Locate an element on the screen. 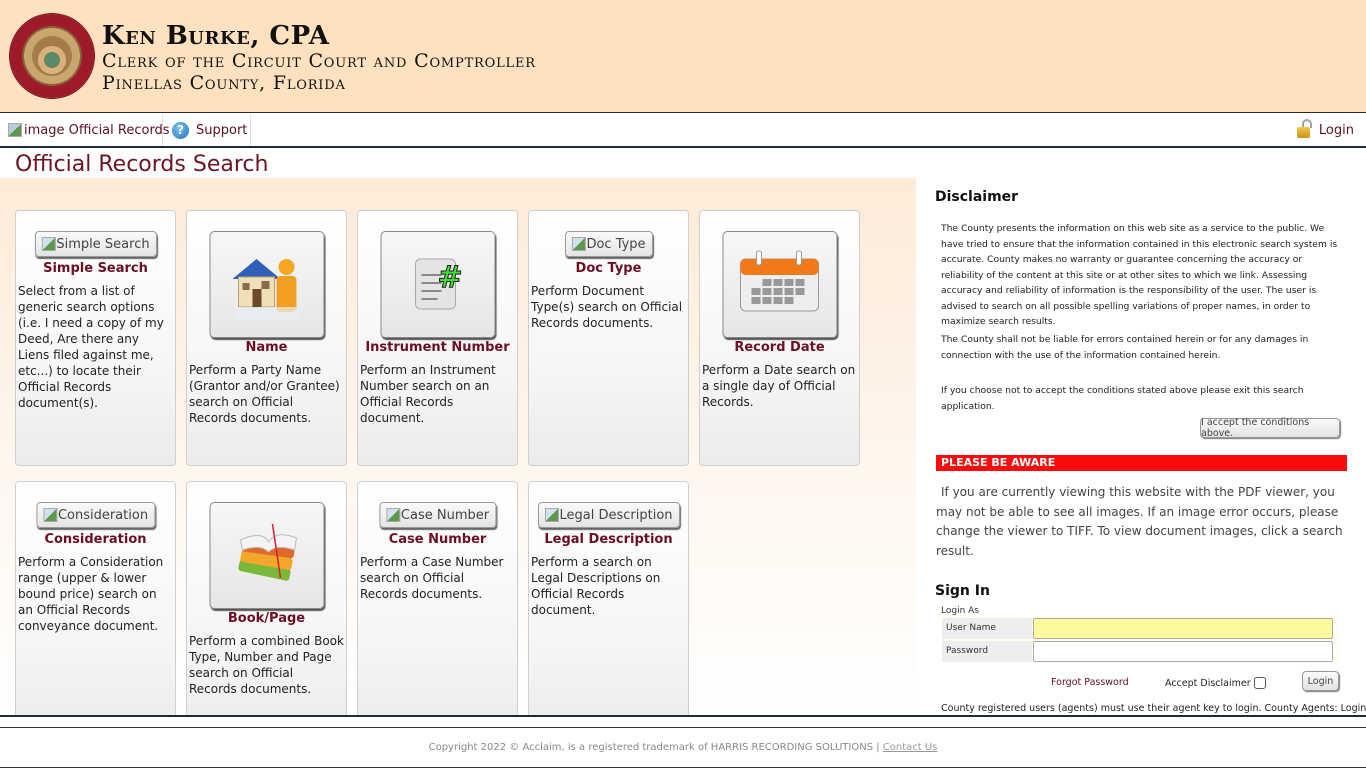 Image resolution: width=1366 pixels, height=768 pixels. username-label: User Name is located at coordinates (987, 628).